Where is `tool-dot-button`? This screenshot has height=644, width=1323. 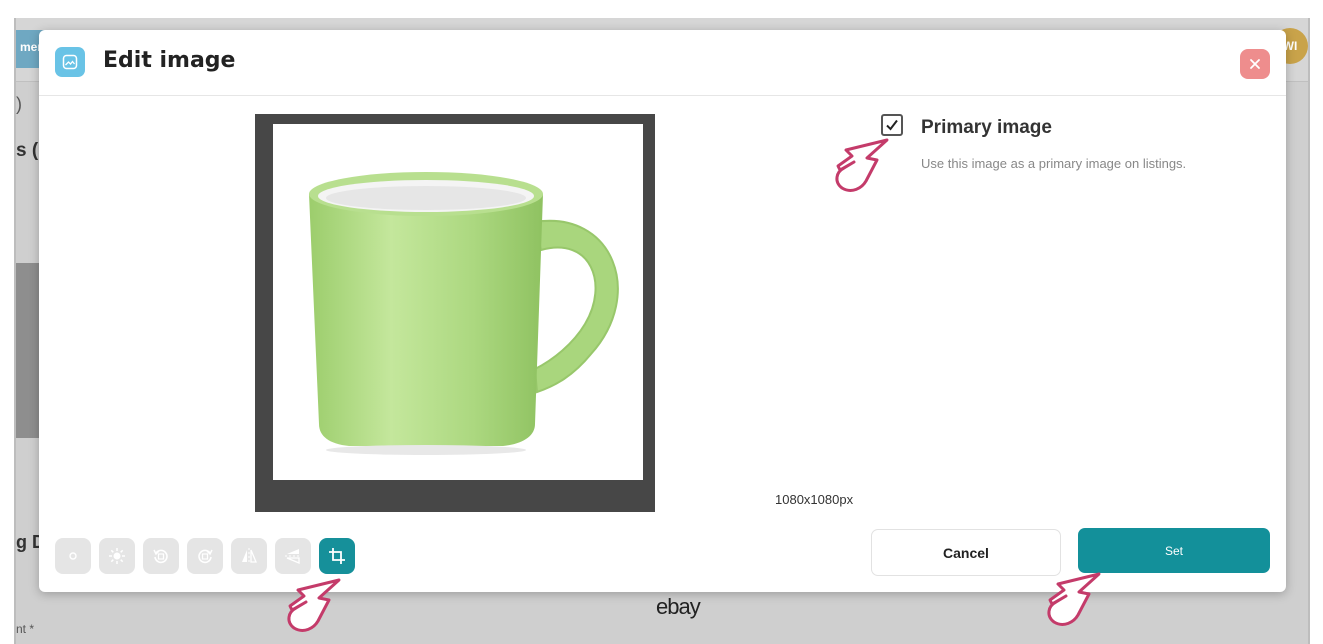
tool-dot-button is located at coordinates (73, 556).